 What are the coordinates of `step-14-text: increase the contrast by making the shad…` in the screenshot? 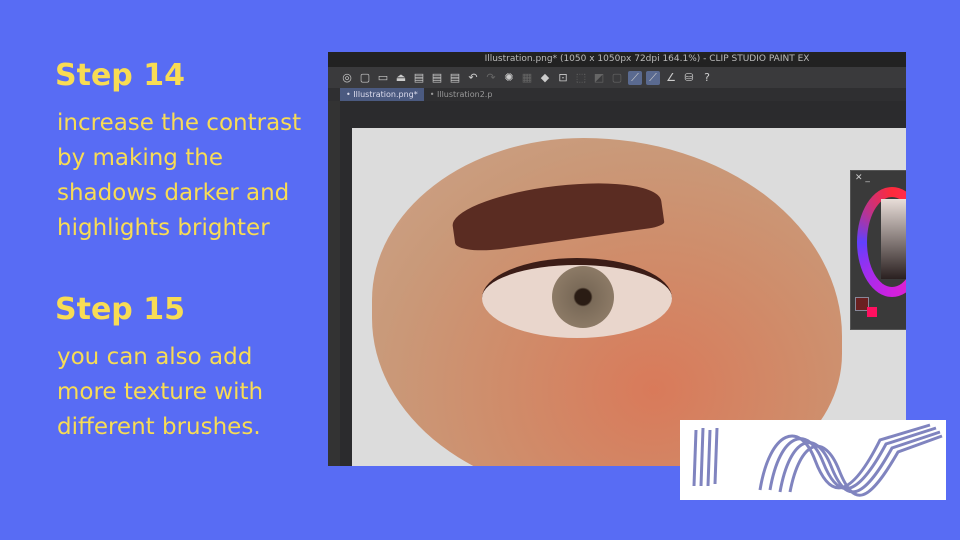 It's located at (179, 175).